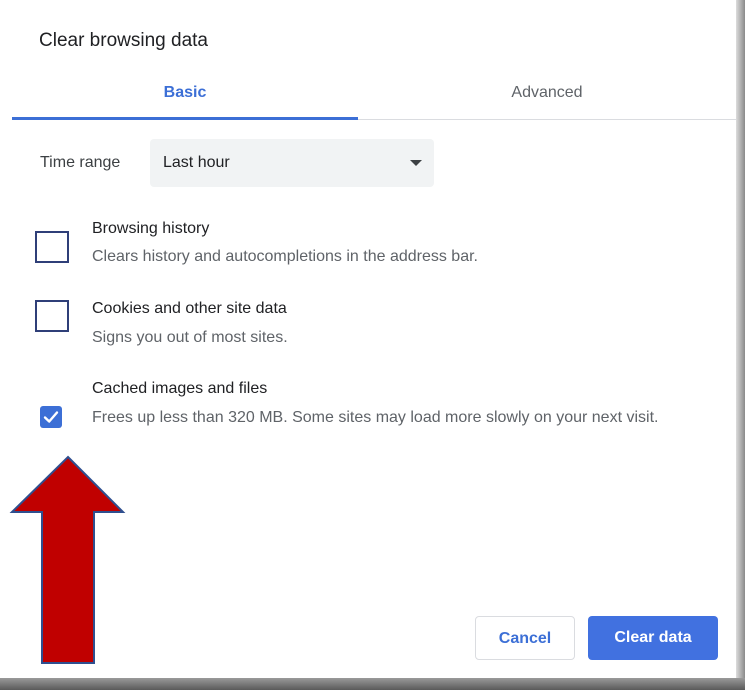  Describe the element at coordinates (416, 163) in the screenshot. I see `dropdown-arrow-icon` at that location.